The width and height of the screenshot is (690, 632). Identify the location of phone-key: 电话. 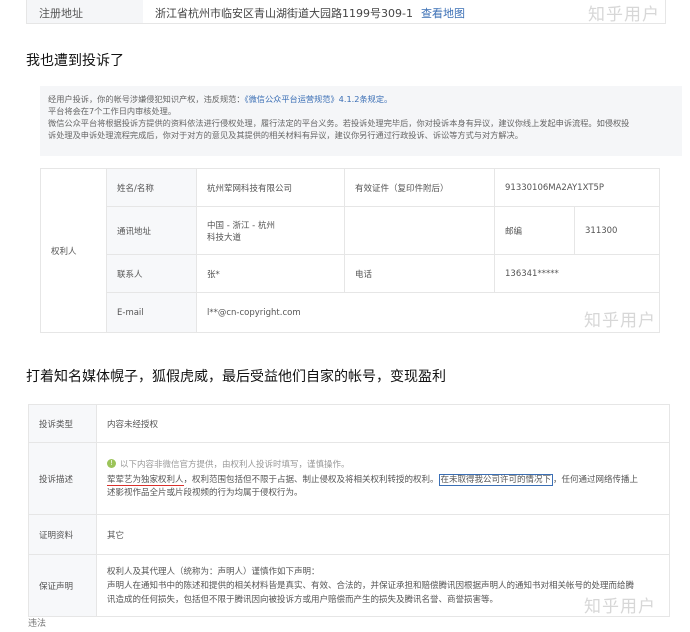
(419, 273).